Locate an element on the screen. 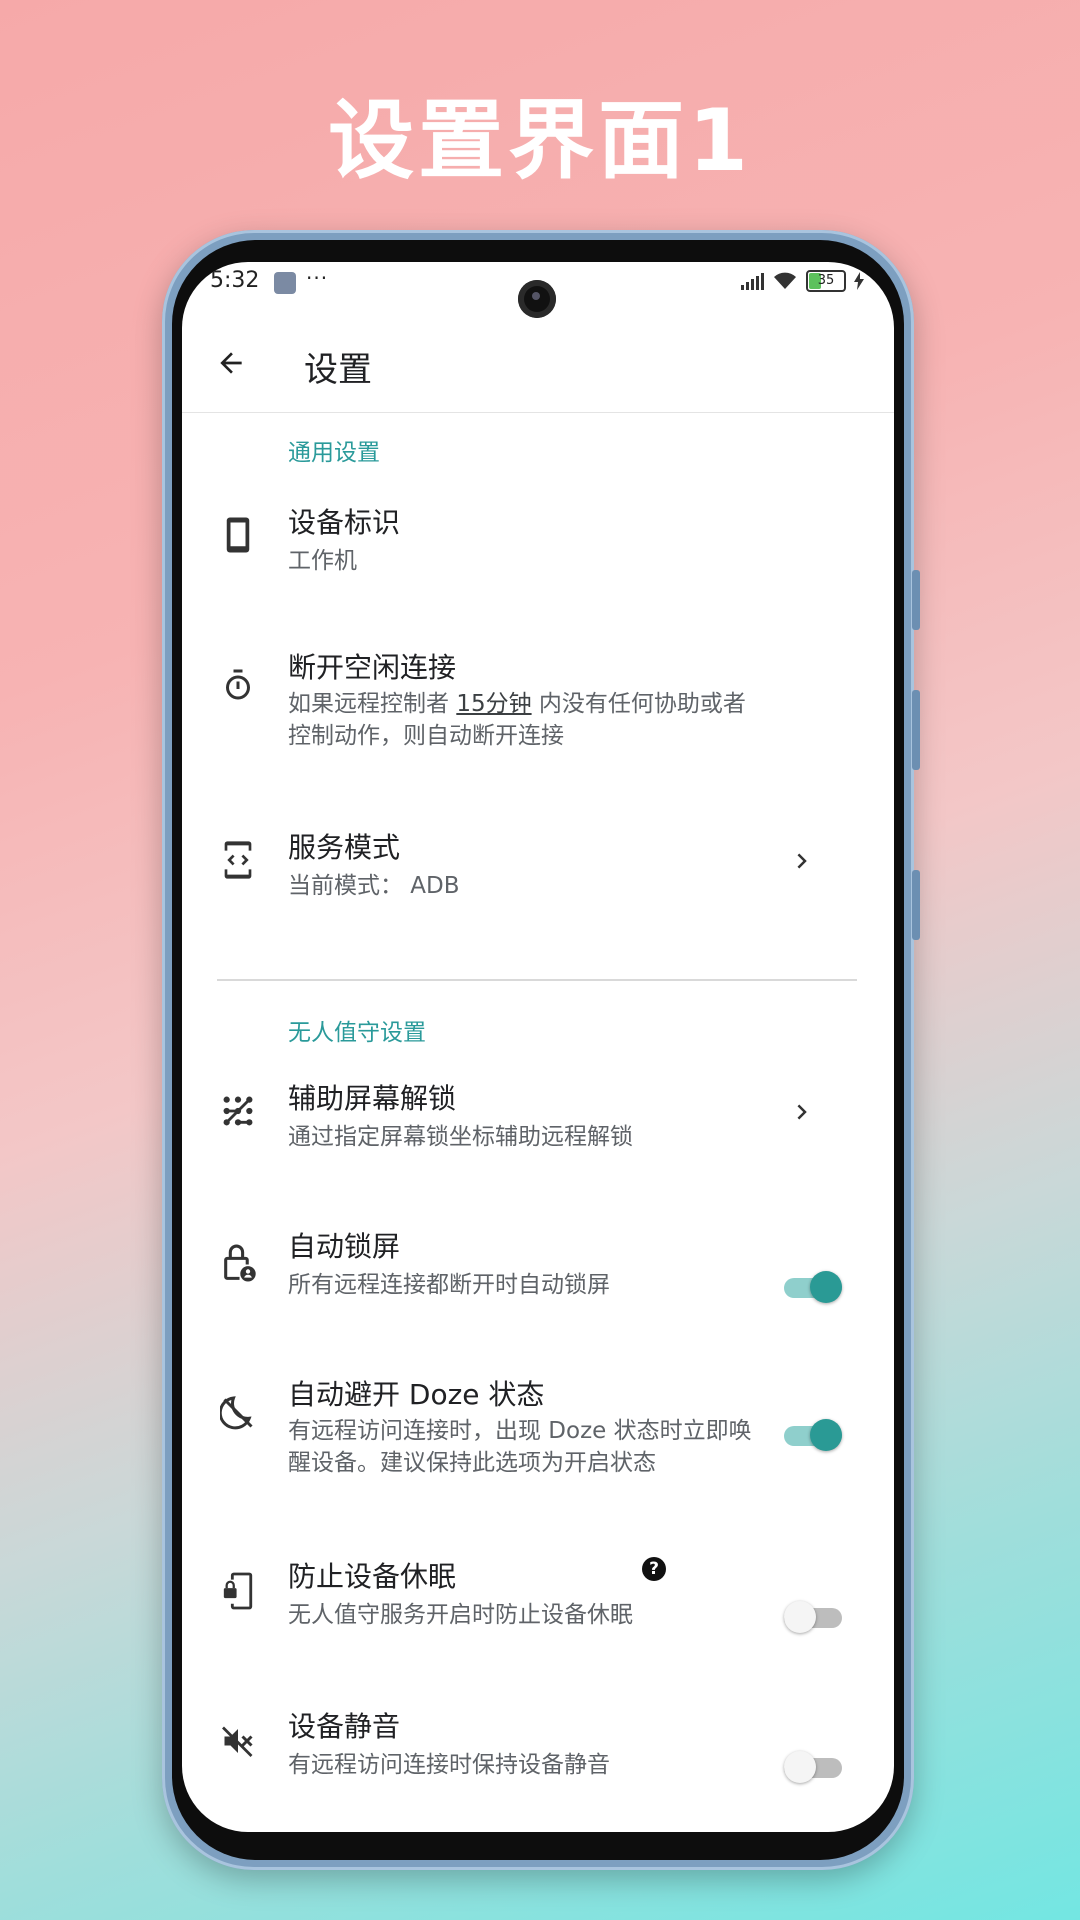  status-time: 5:32 is located at coordinates (235, 280).